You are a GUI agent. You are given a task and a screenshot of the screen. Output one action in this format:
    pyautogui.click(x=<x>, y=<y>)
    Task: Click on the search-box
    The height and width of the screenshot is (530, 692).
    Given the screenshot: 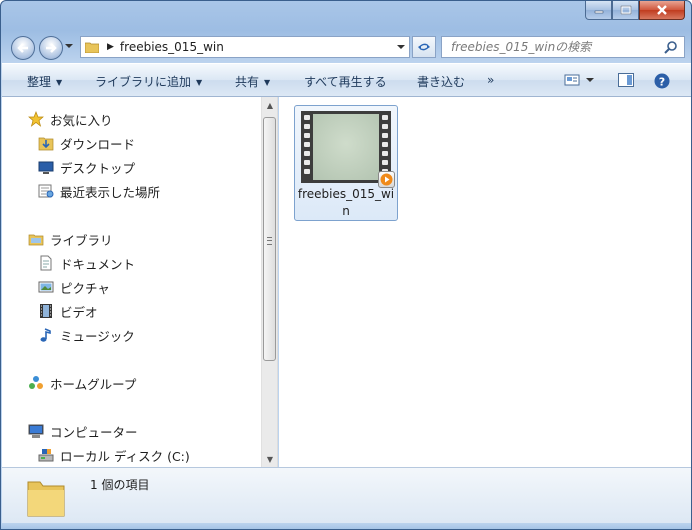 What is the action you would take?
    pyautogui.click(x=563, y=47)
    